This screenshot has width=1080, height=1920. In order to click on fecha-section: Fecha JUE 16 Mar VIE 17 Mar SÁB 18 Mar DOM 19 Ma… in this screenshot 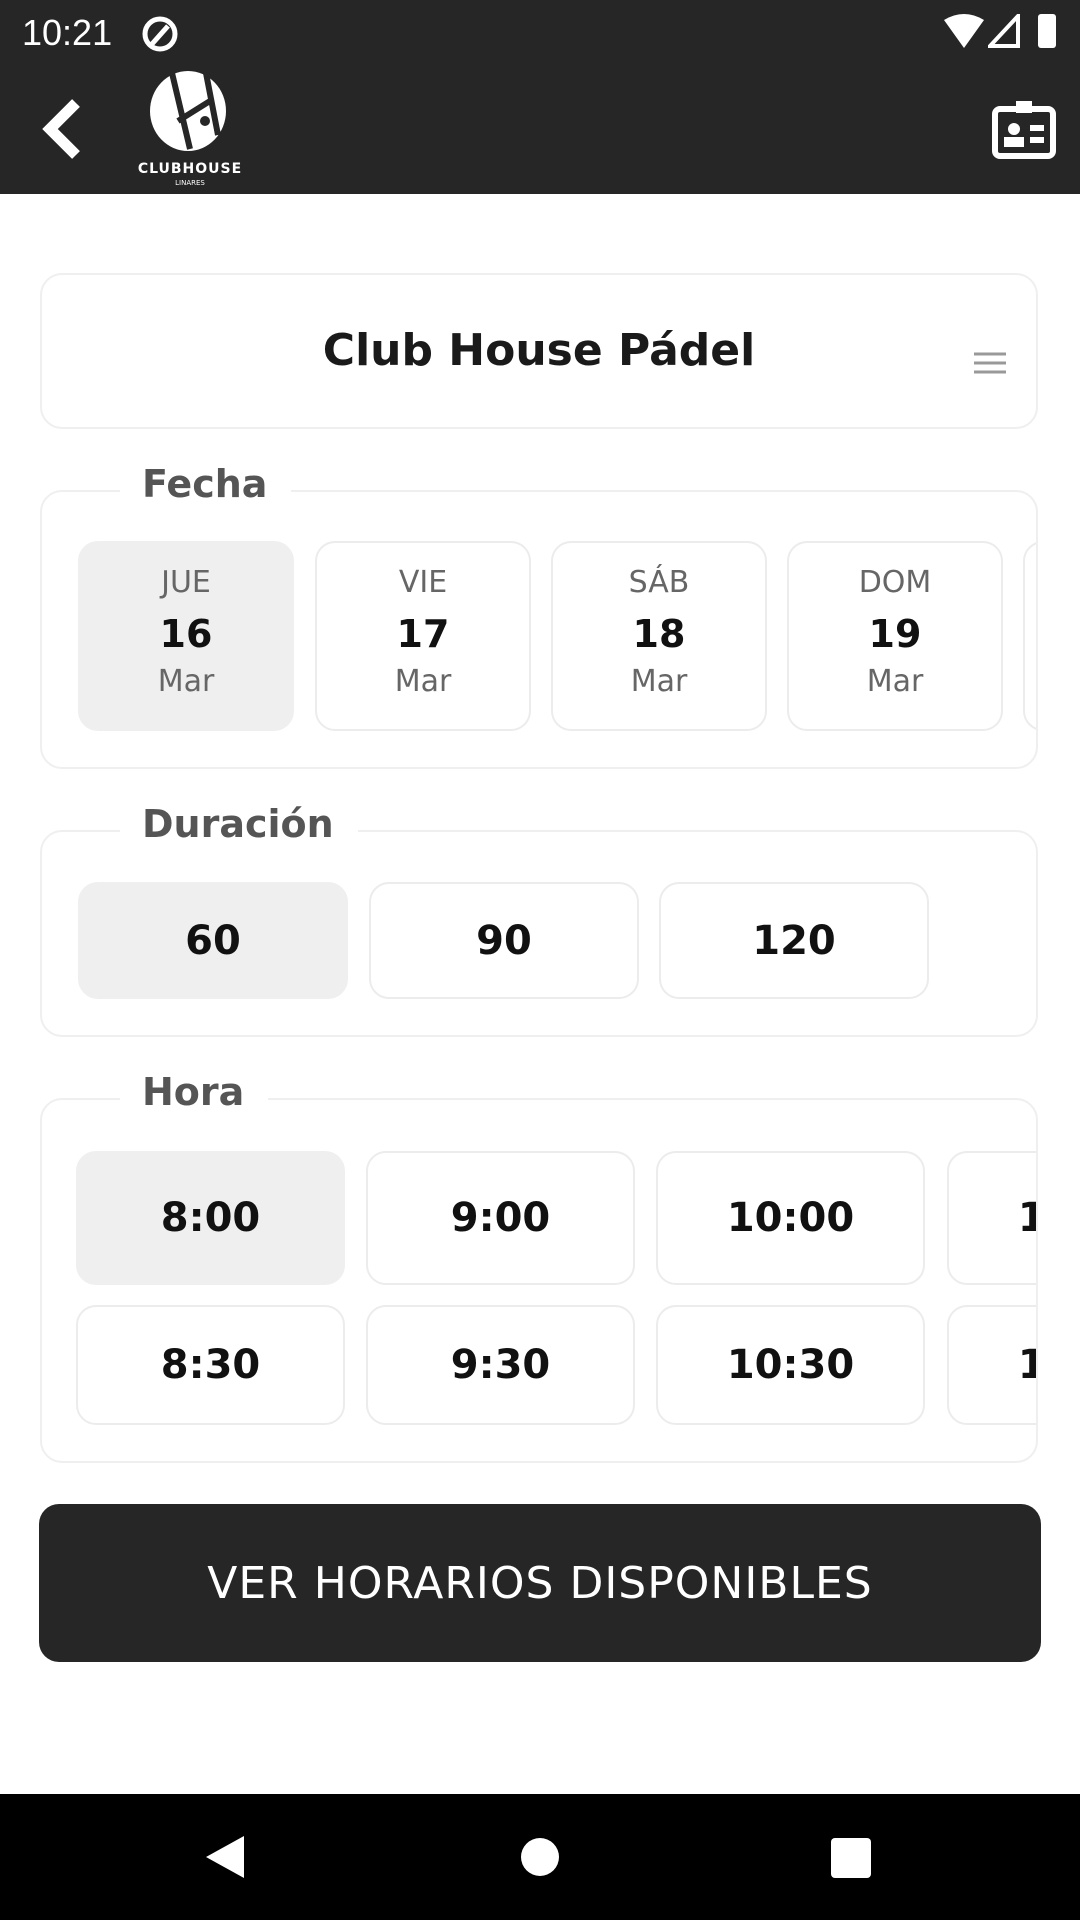, I will do `click(539, 615)`.